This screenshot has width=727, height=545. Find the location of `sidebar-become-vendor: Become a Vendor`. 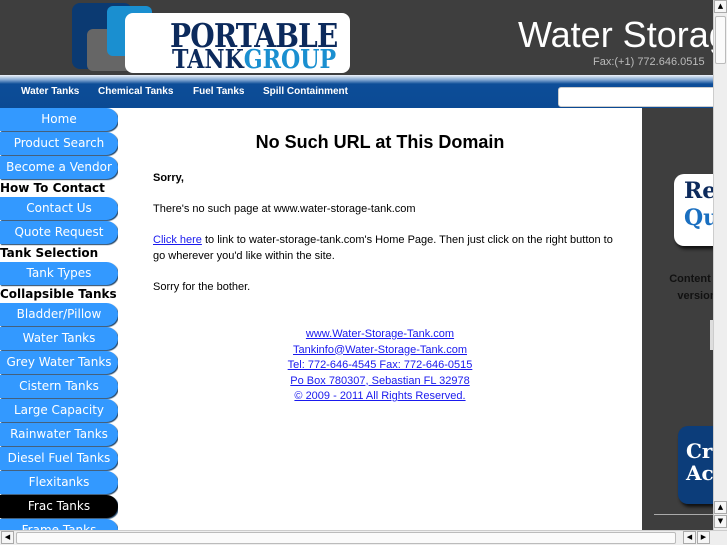

sidebar-become-vendor: Become a Vendor is located at coordinates (59, 167).